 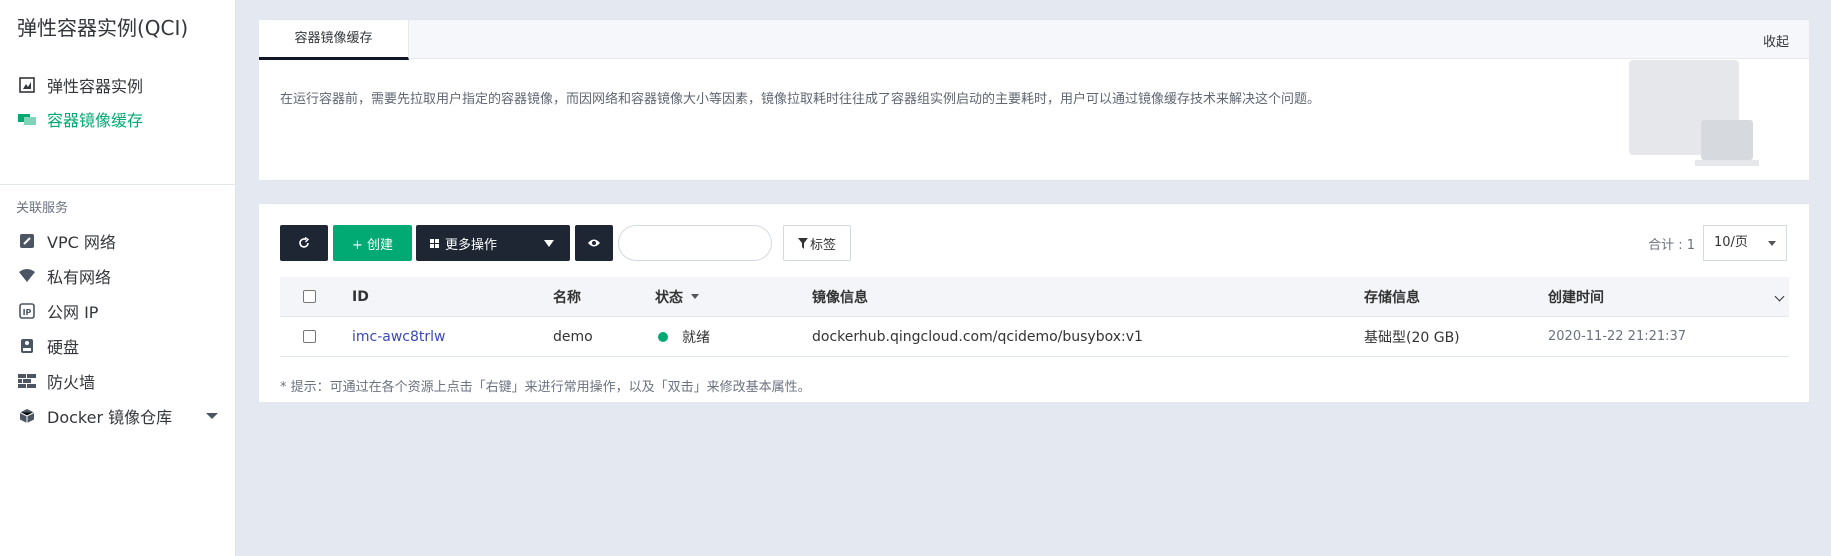 I want to click on sidebar-divider, so click(x=118, y=184).